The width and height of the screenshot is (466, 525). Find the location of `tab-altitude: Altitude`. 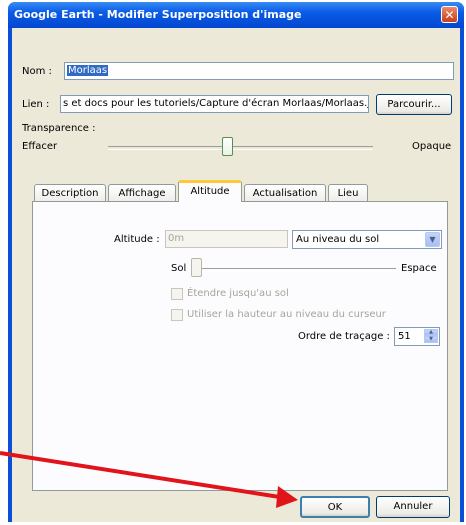

tab-altitude: Altitude is located at coordinates (210, 191).